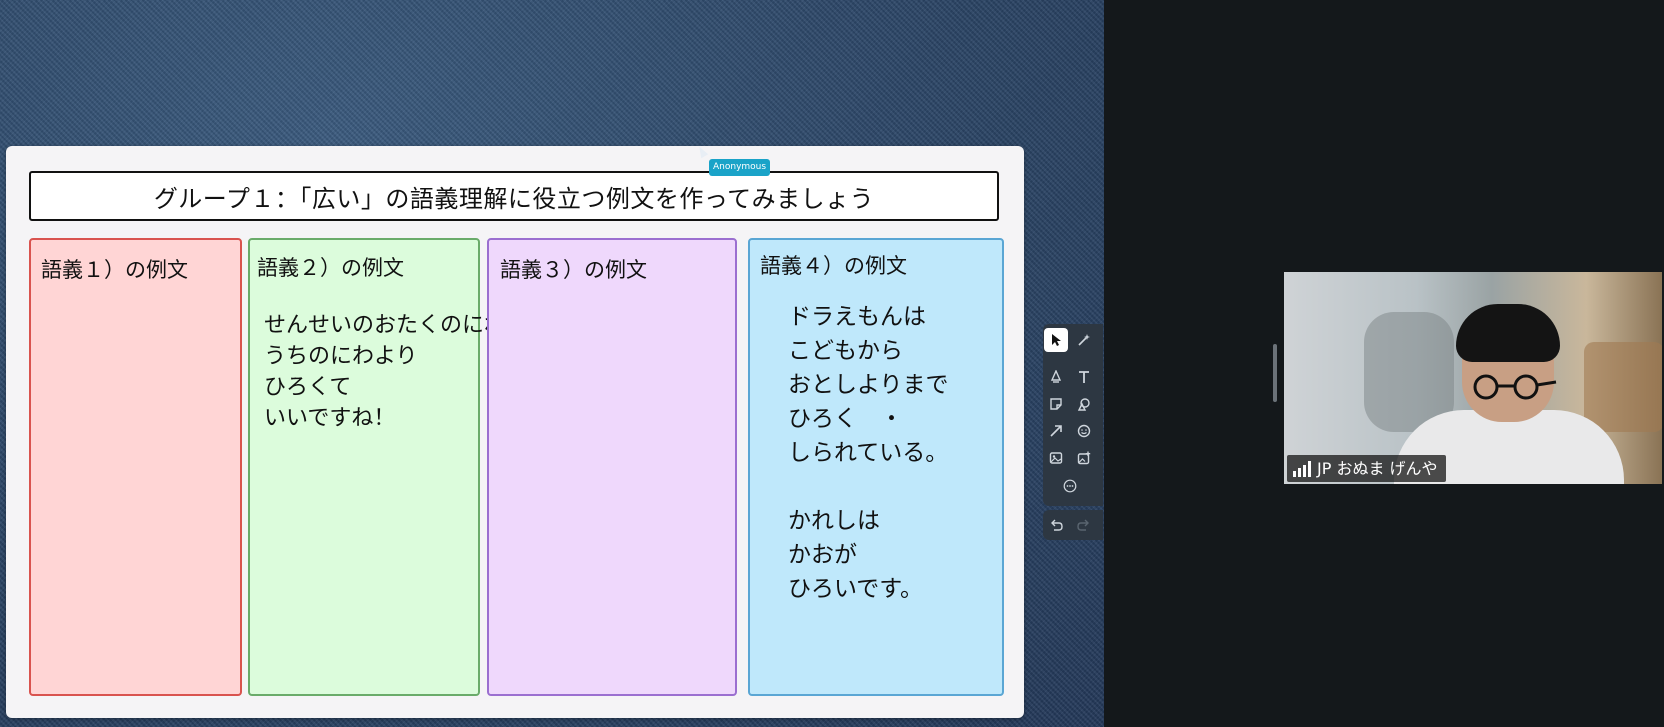 Image resolution: width=1664 pixels, height=727 pixels. I want to click on meaning-1-column: 語義１）の例文, so click(135, 467).